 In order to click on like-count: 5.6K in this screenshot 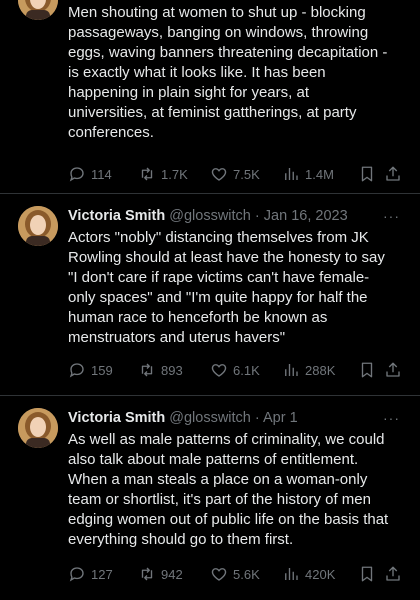, I will do `click(246, 574)`.